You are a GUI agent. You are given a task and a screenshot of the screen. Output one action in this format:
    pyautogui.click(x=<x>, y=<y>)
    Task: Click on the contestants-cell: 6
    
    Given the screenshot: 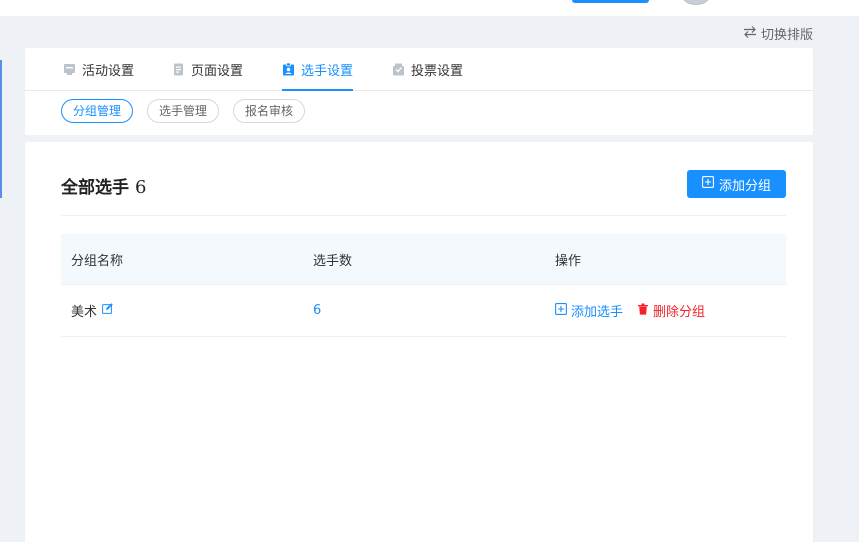 What is the action you would take?
    pyautogui.click(x=424, y=310)
    